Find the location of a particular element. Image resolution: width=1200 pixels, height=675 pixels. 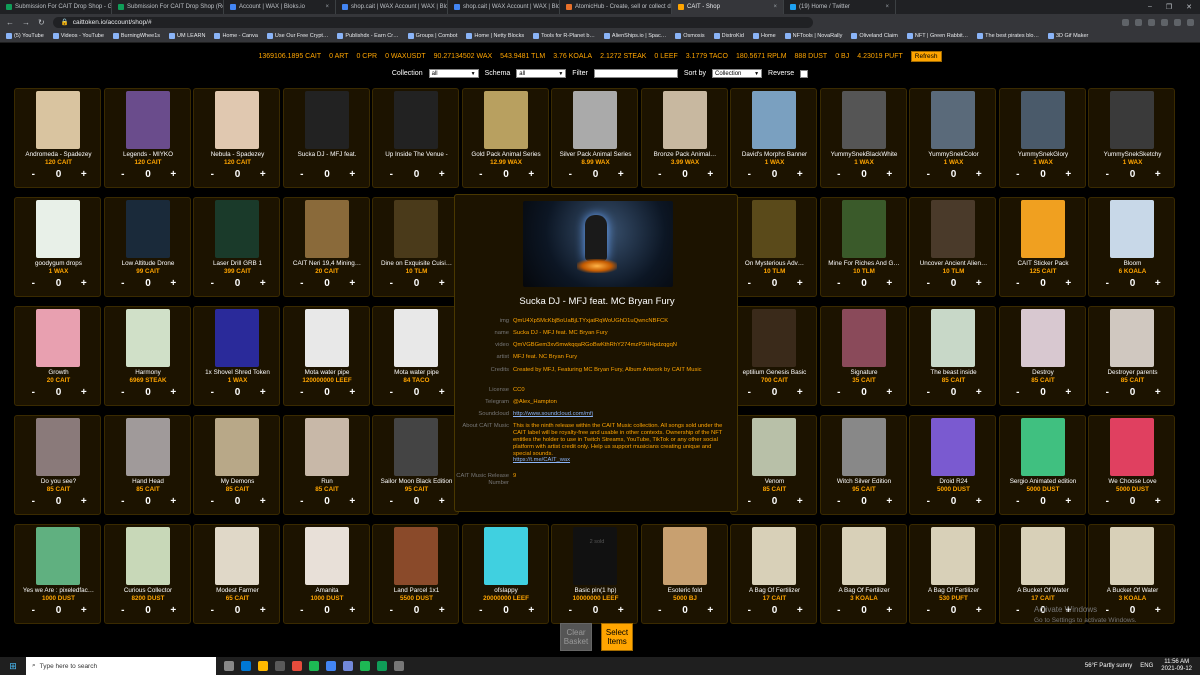

item-card: Sucka DJ - MFJ feat. - 0 + is located at coordinates (326, 138).